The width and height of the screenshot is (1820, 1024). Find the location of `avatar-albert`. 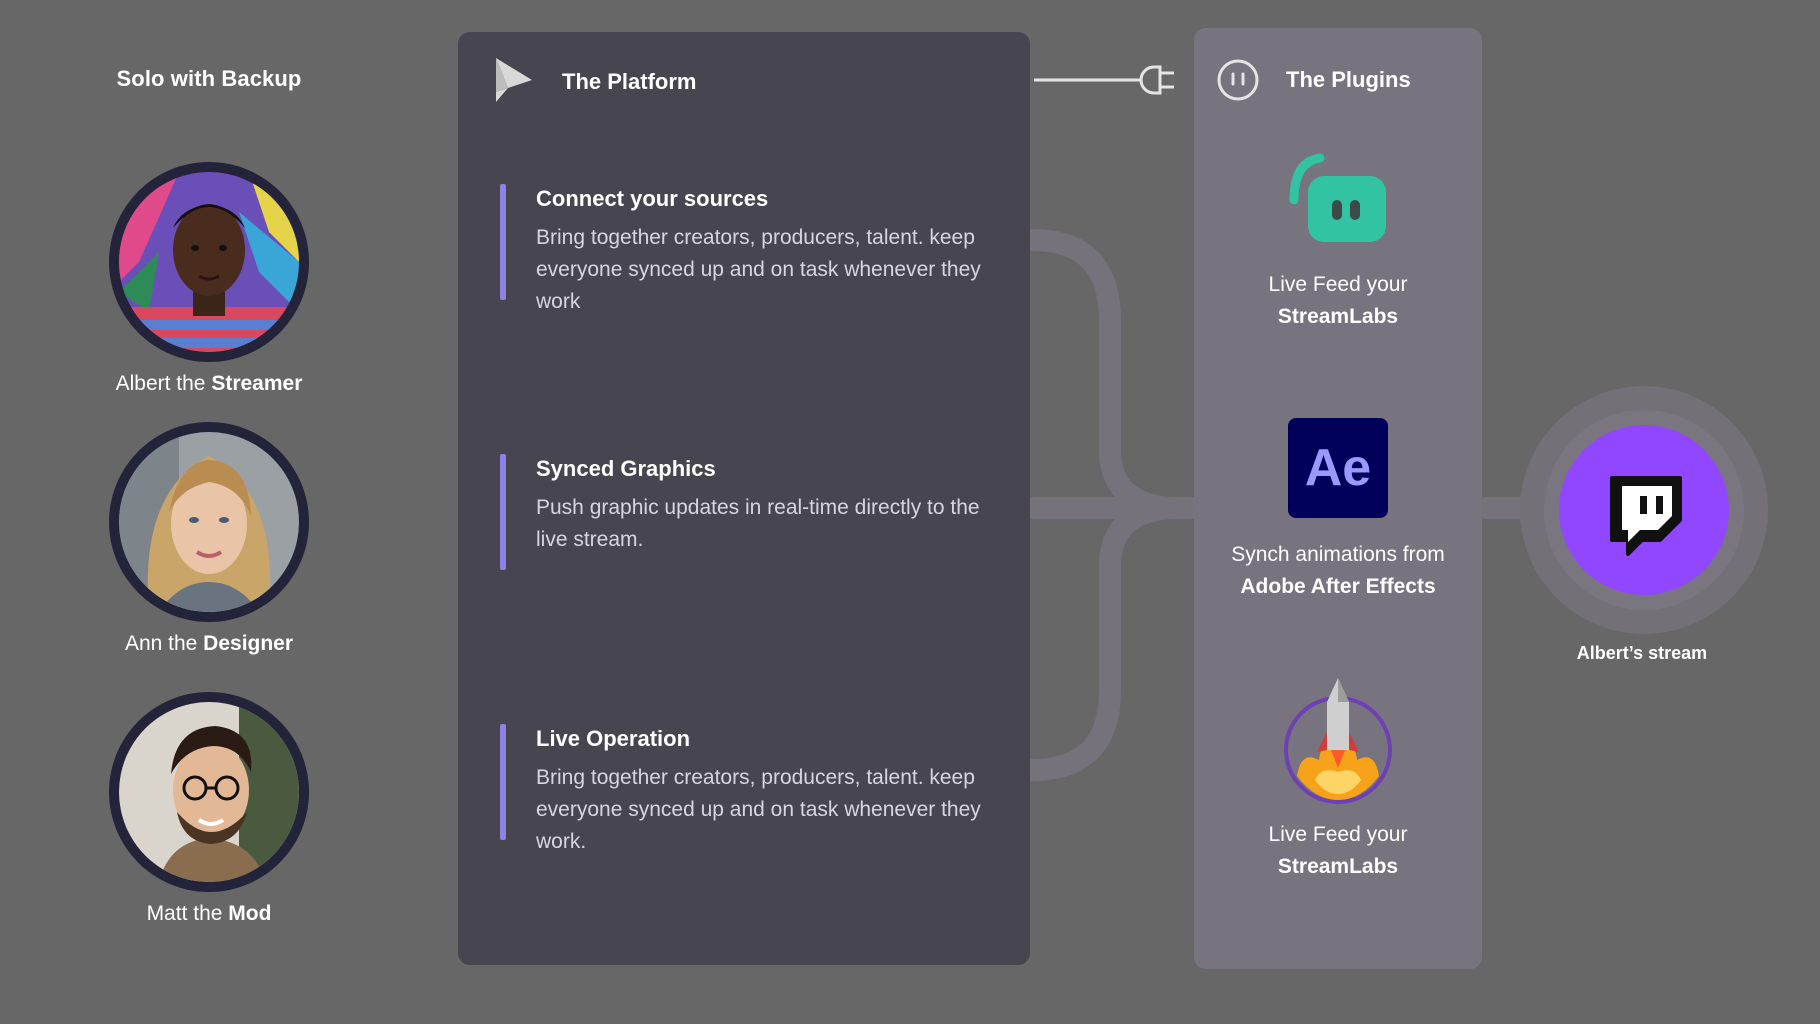

avatar-albert is located at coordinates (209, 262).